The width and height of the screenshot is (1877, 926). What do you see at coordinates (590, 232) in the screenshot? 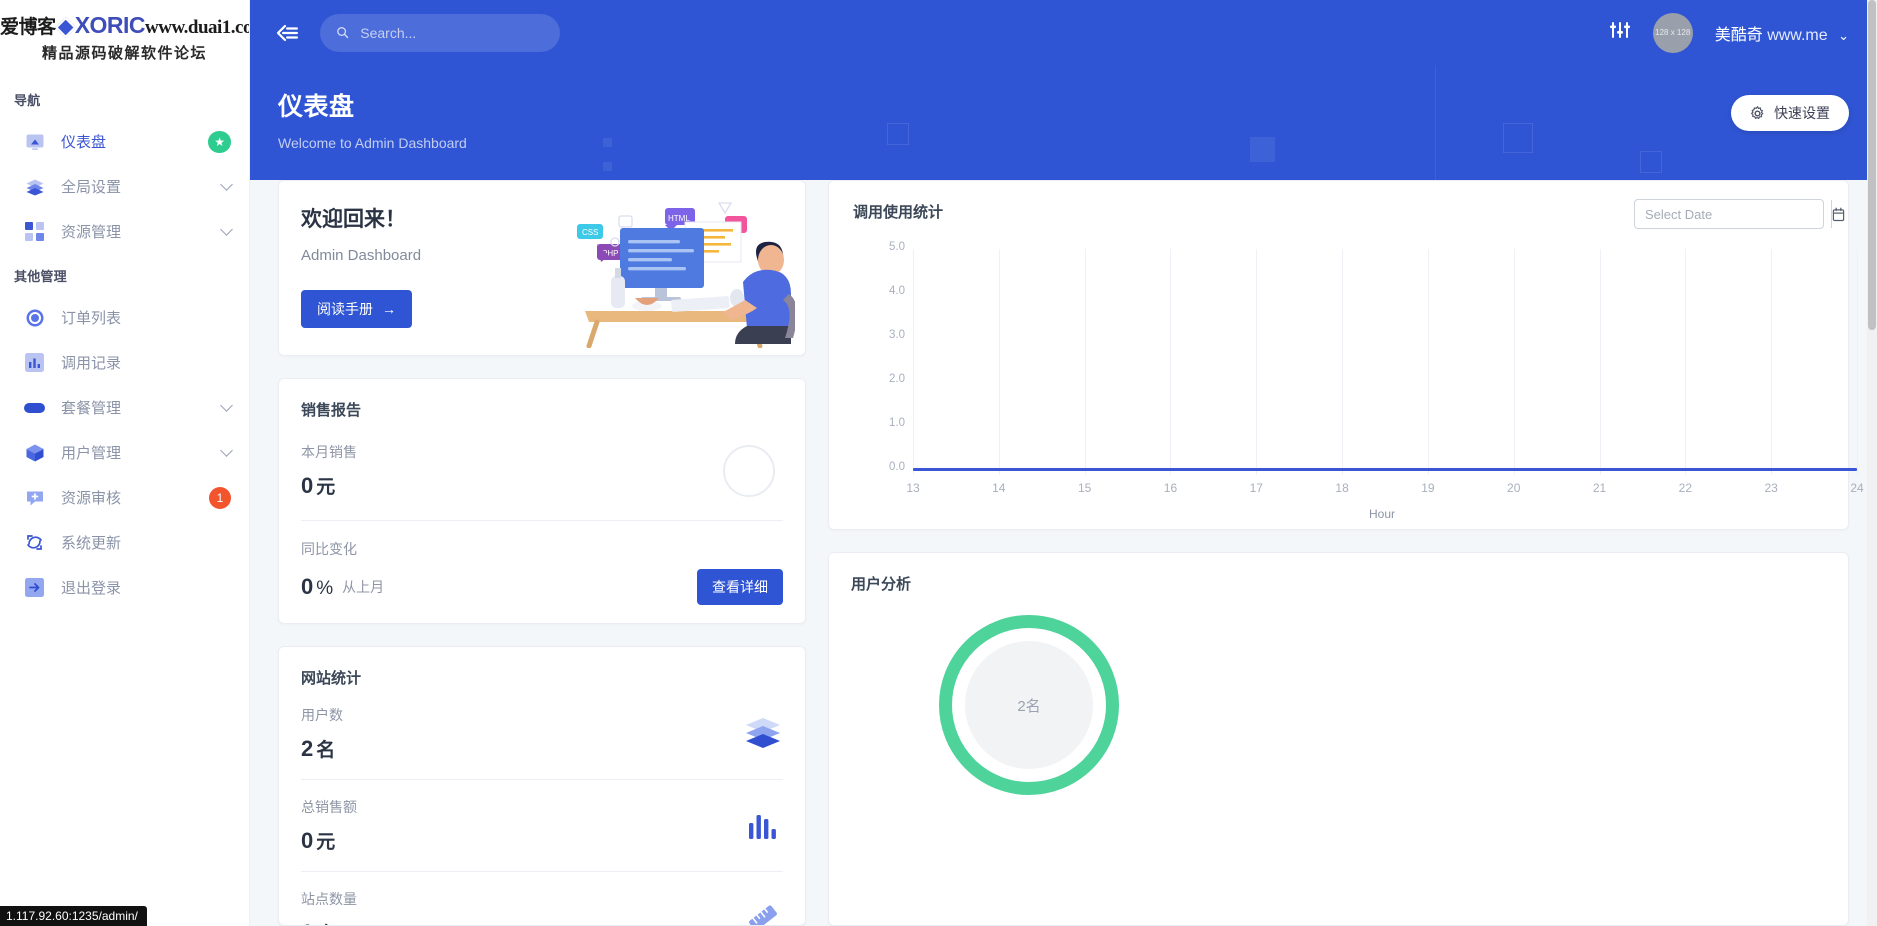
I see `svg-text: CSS` at bounding box center [590, 232].